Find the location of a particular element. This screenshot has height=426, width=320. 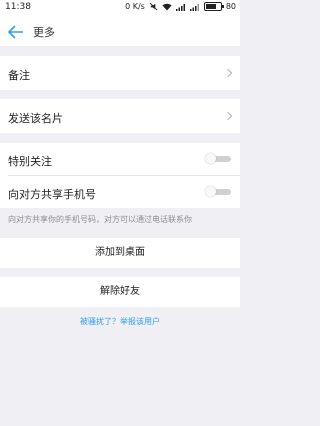

send-card-label: 发送该名片 is located at coordinates (35, 118).